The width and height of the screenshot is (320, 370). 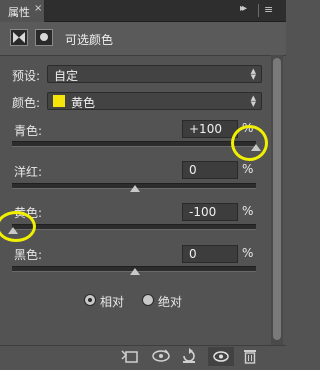 What do you see at coordinates (66, 76) in the screenshot?
I see `preset-value: 自定` at bounding box center [66, 76].